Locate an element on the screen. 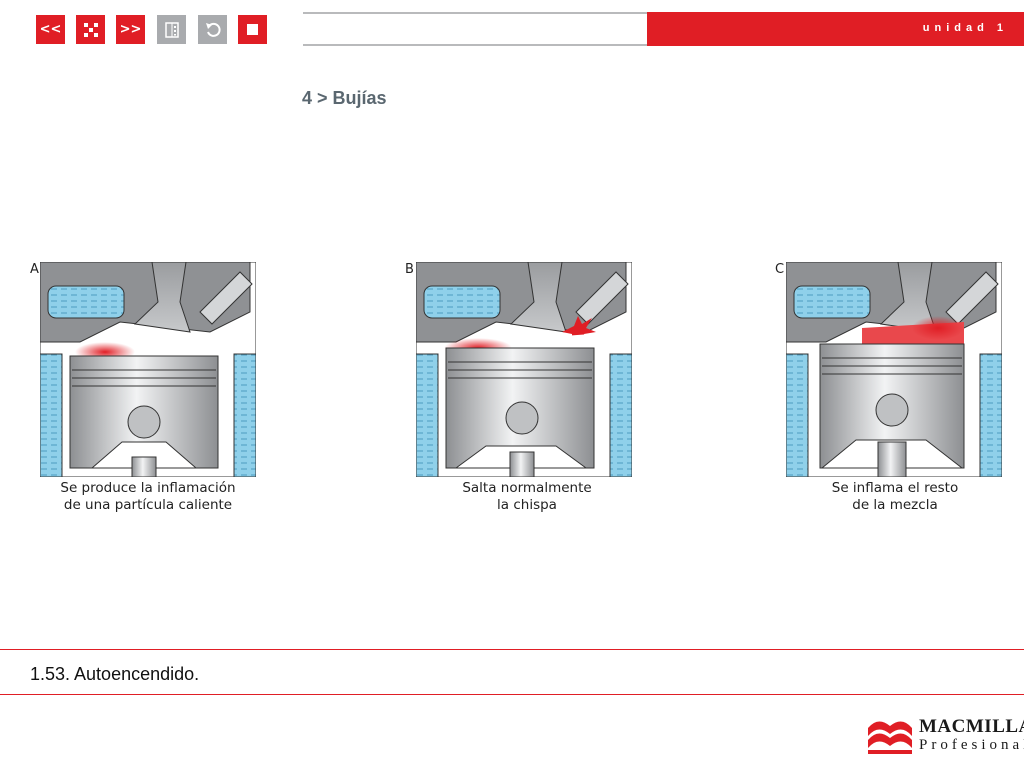 This screenshot has width=1024, height=768. figure-caption: 1.53. Autoencendido. is located at coordinates (115, 674).